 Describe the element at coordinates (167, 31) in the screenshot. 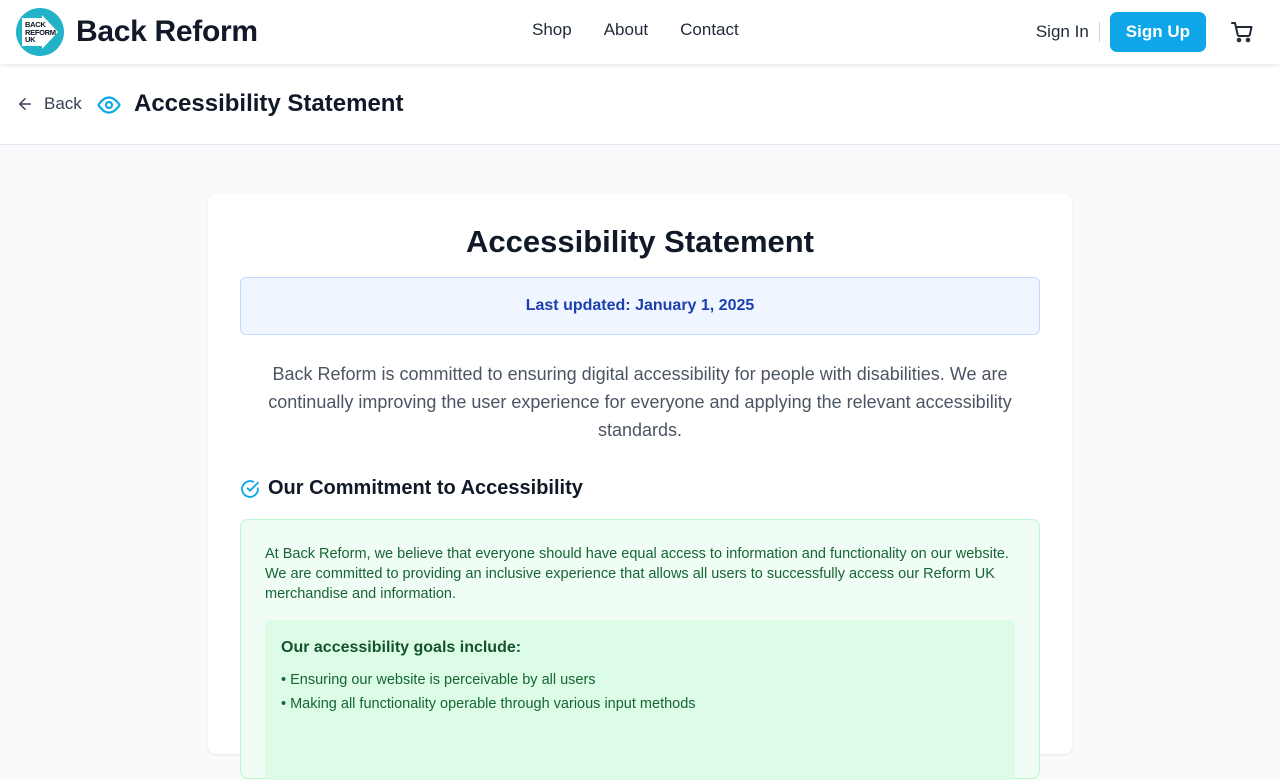

I see `brand-name: Back Reform` at that location.